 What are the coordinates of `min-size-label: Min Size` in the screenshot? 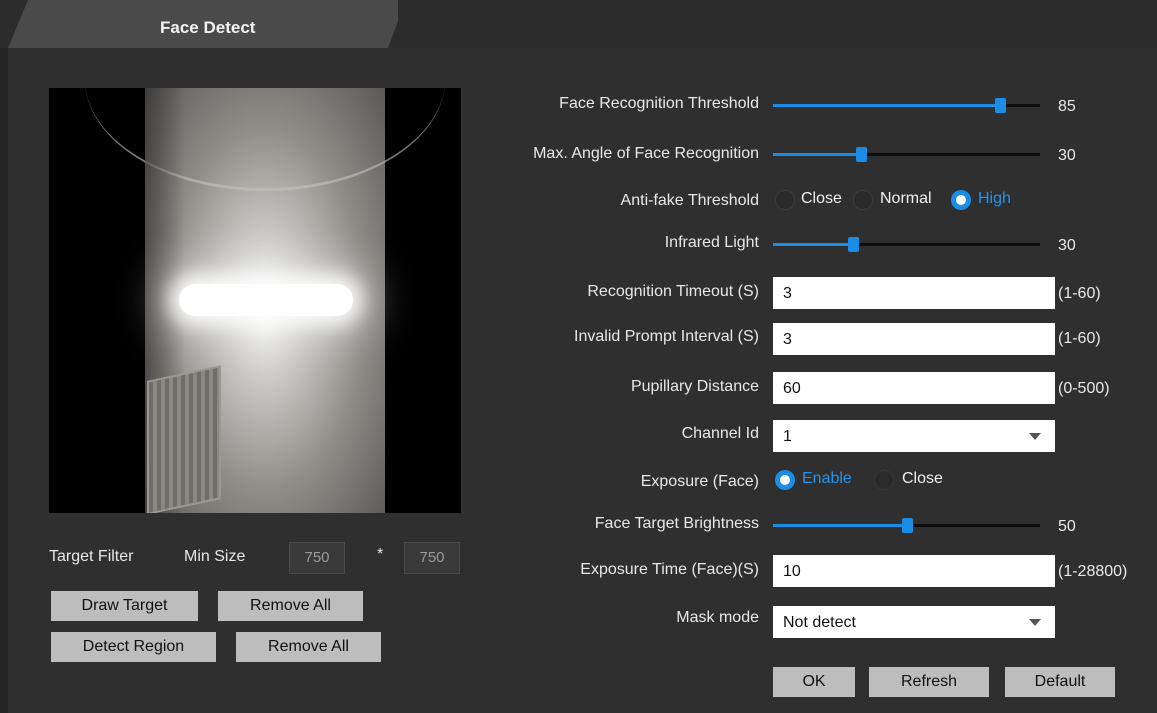 It's located at (215, 556).